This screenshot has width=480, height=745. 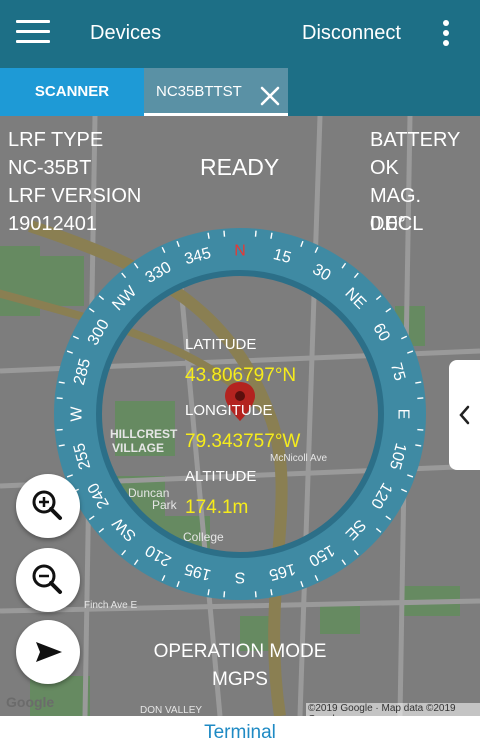 I want to click on tab-device-label: NC35BTTST, so click(x=199, y=91).